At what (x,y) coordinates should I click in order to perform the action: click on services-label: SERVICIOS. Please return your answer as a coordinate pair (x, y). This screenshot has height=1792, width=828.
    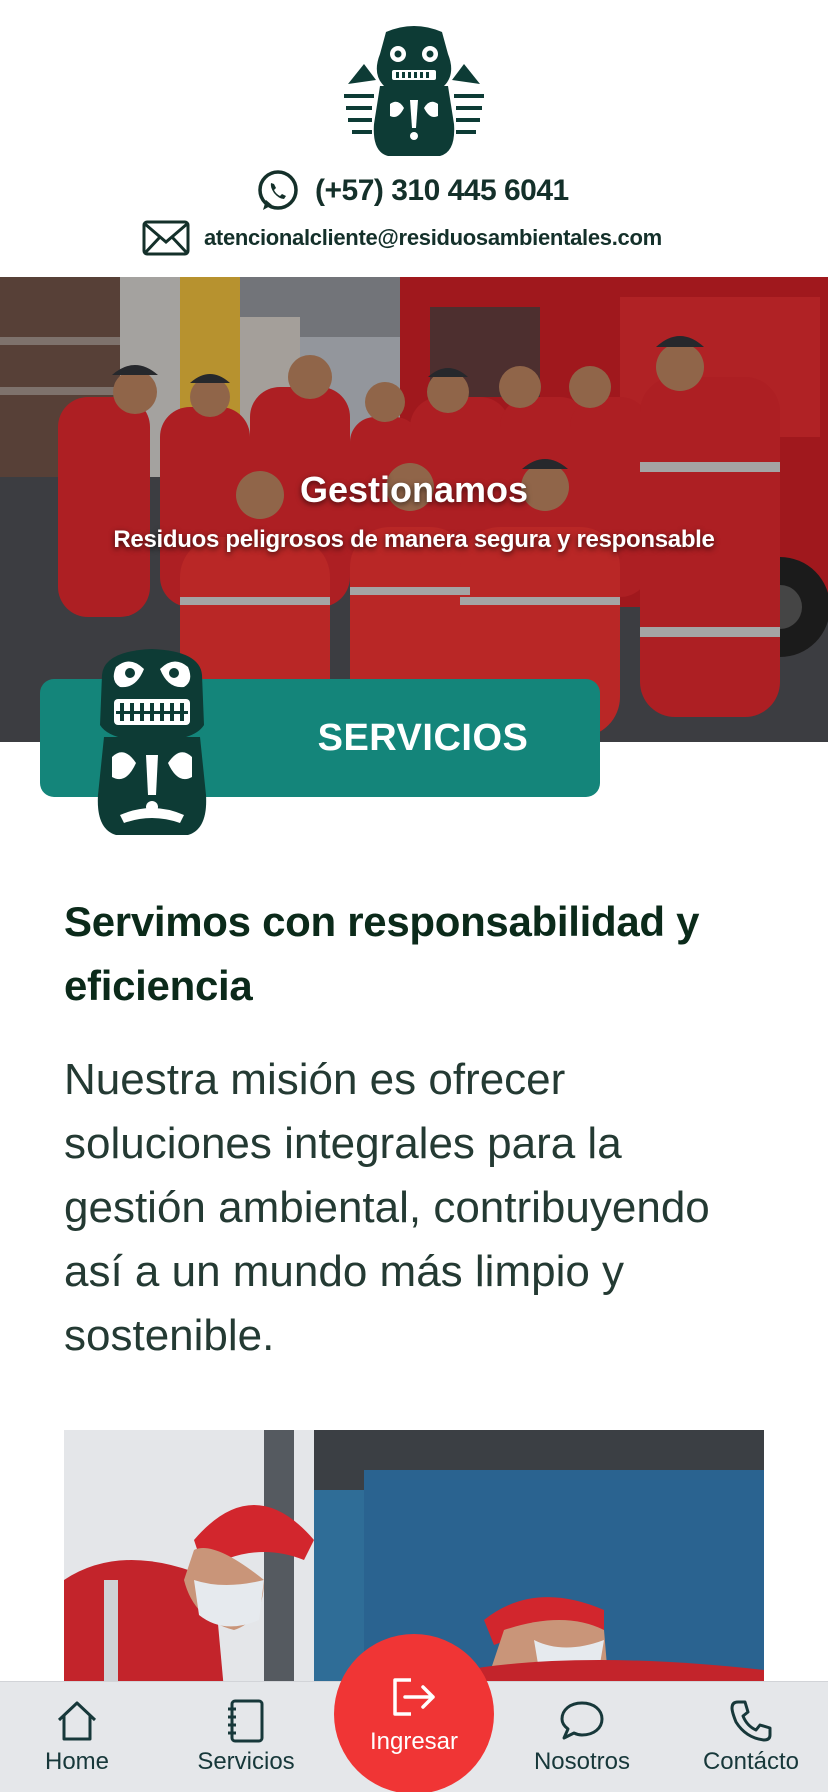
    Looking at the image, I should click on (423, 738).